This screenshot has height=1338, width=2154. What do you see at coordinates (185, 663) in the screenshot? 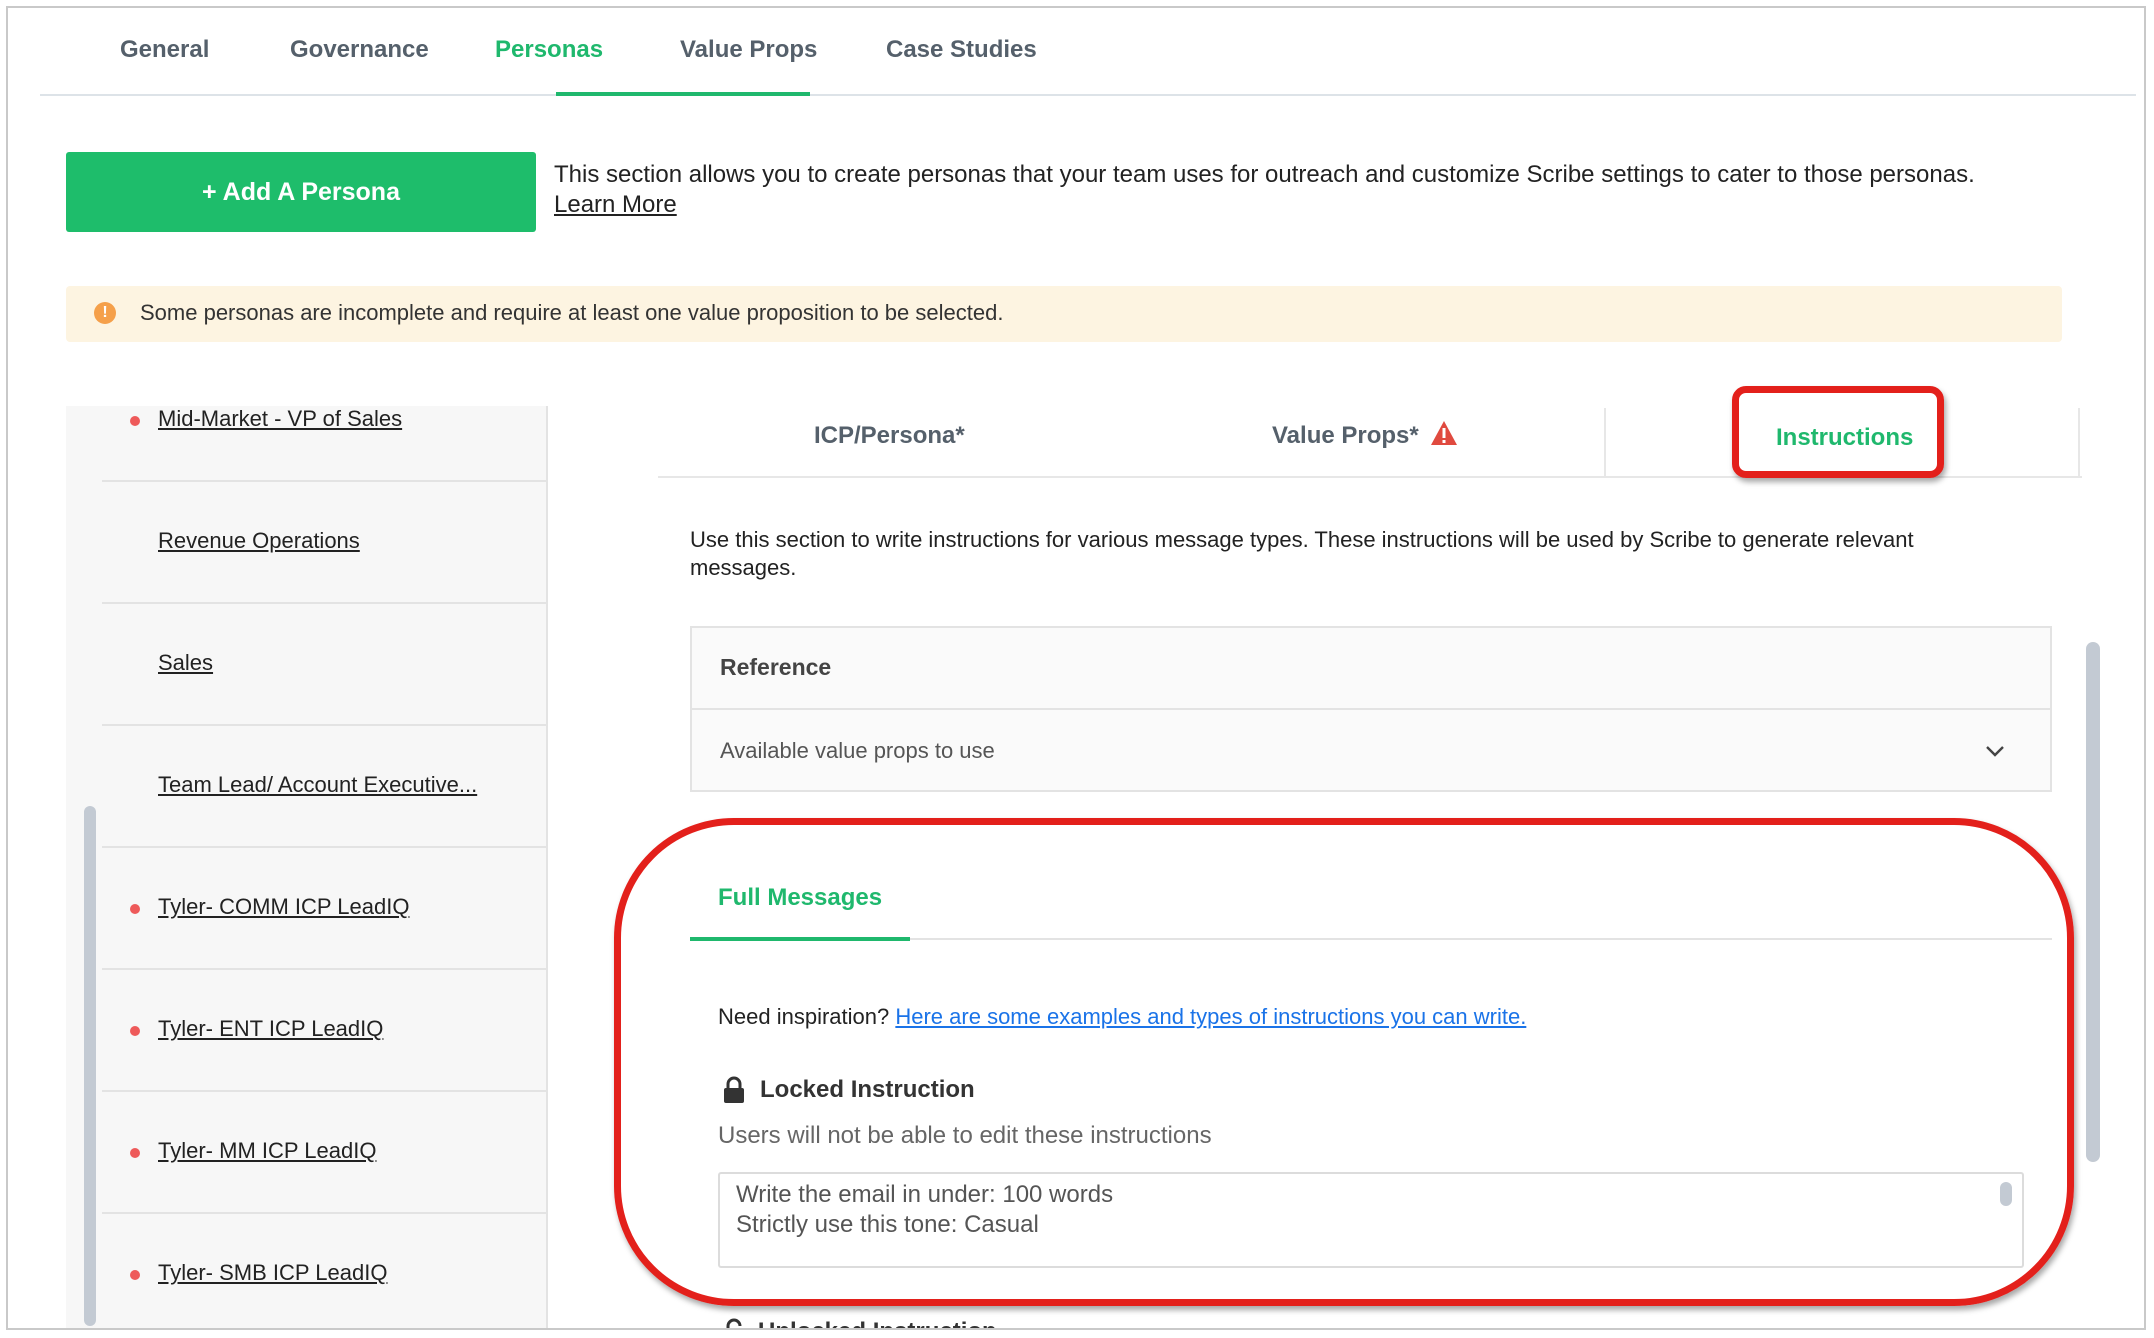
I see `persona-label: Sales` at bounding box center [185, 663].